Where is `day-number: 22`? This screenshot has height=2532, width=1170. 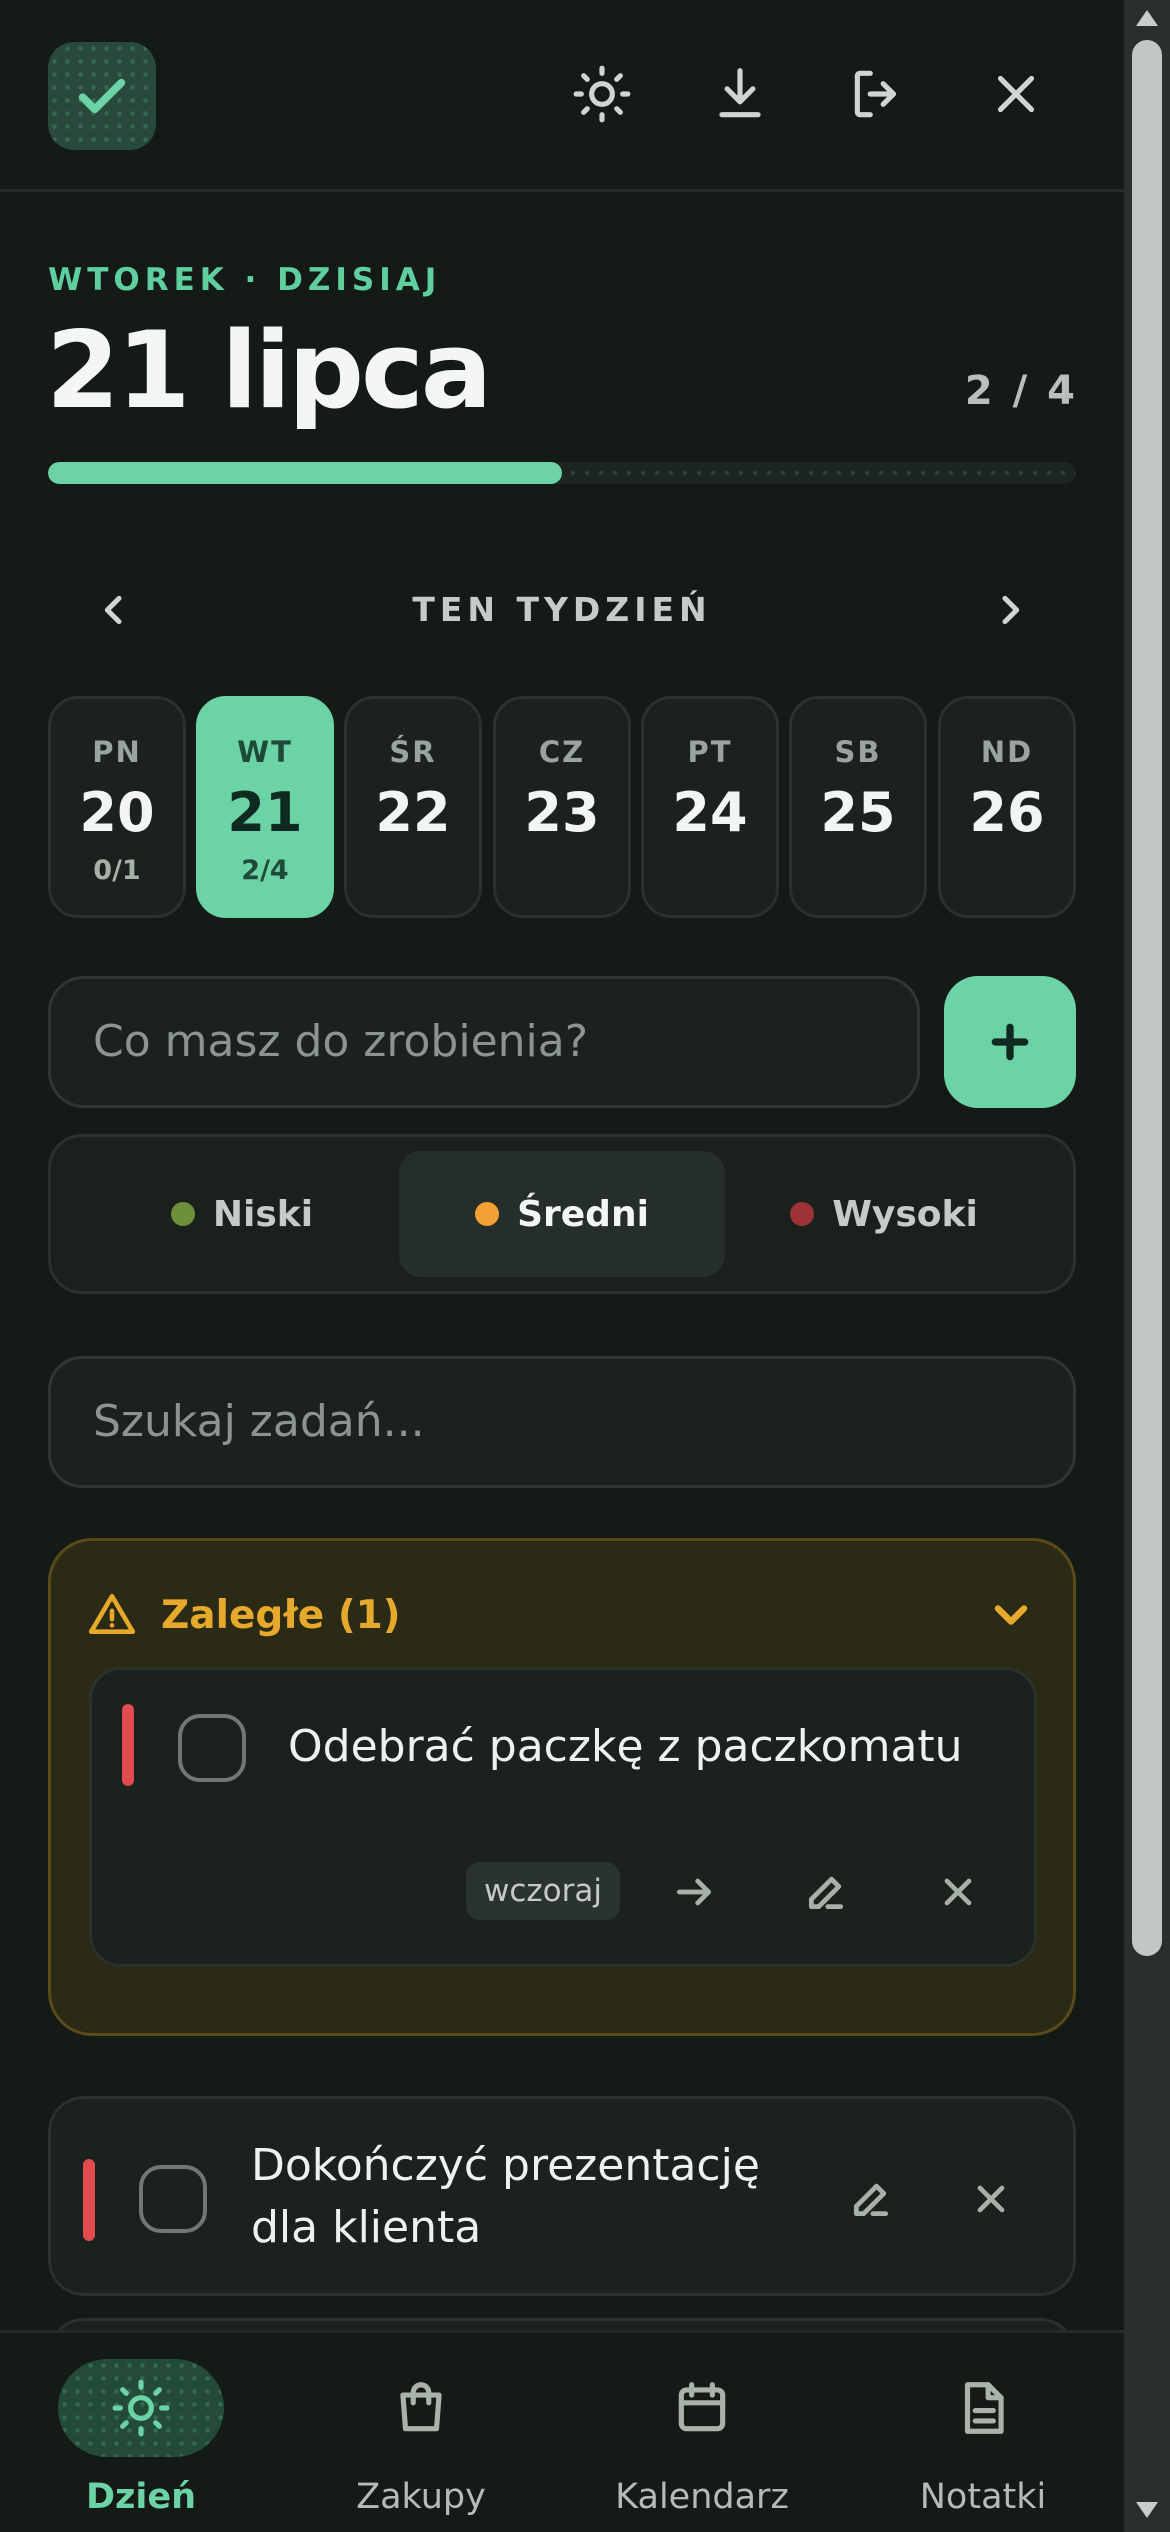
day-number: 22 is located at coordinates (413, 812).